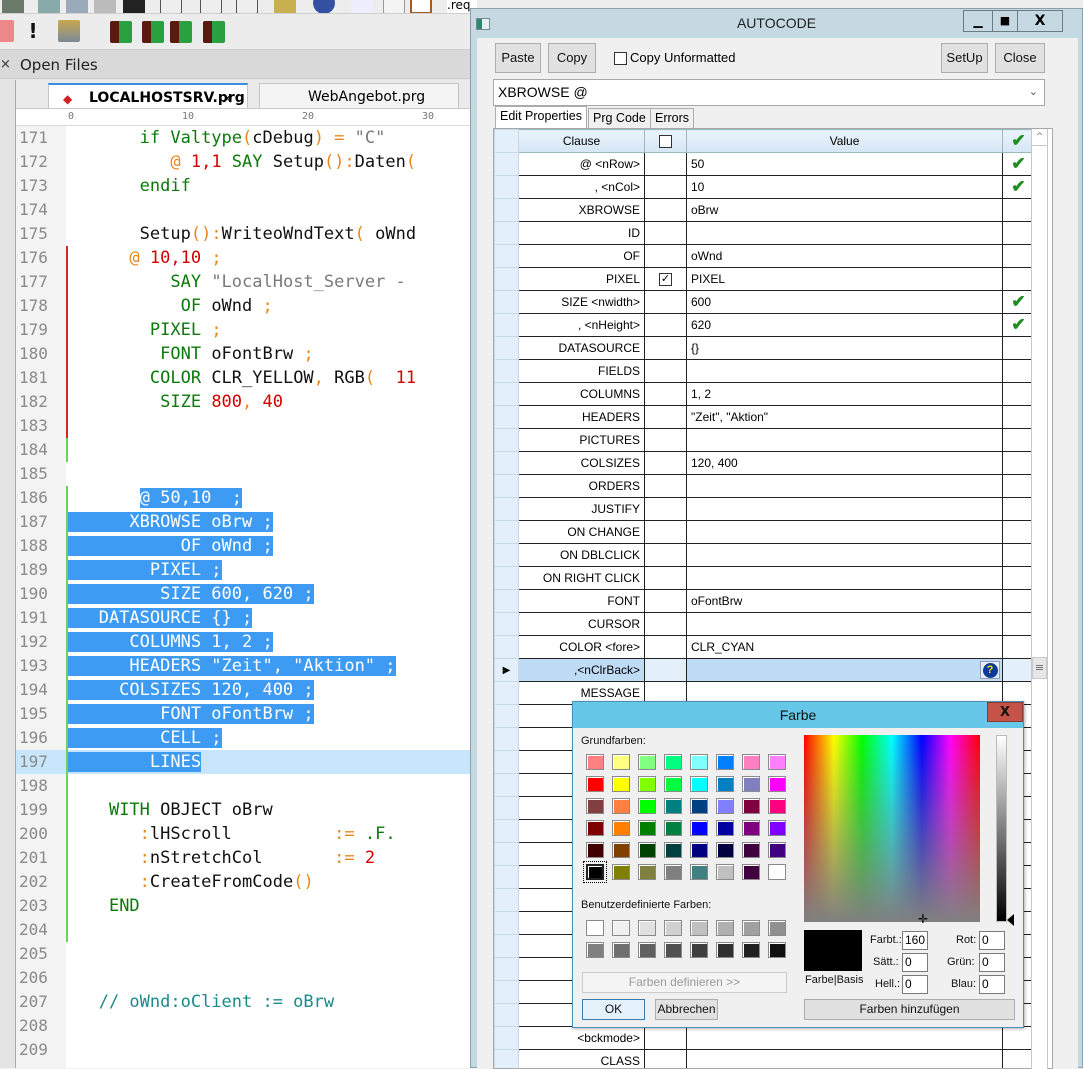 Image resolution: width=1083 pixels, height=1069 pixels. Describe the element at coordinates (845, 647) in the screenshot. I see `value-cell: CLR_CYAN` at that location.